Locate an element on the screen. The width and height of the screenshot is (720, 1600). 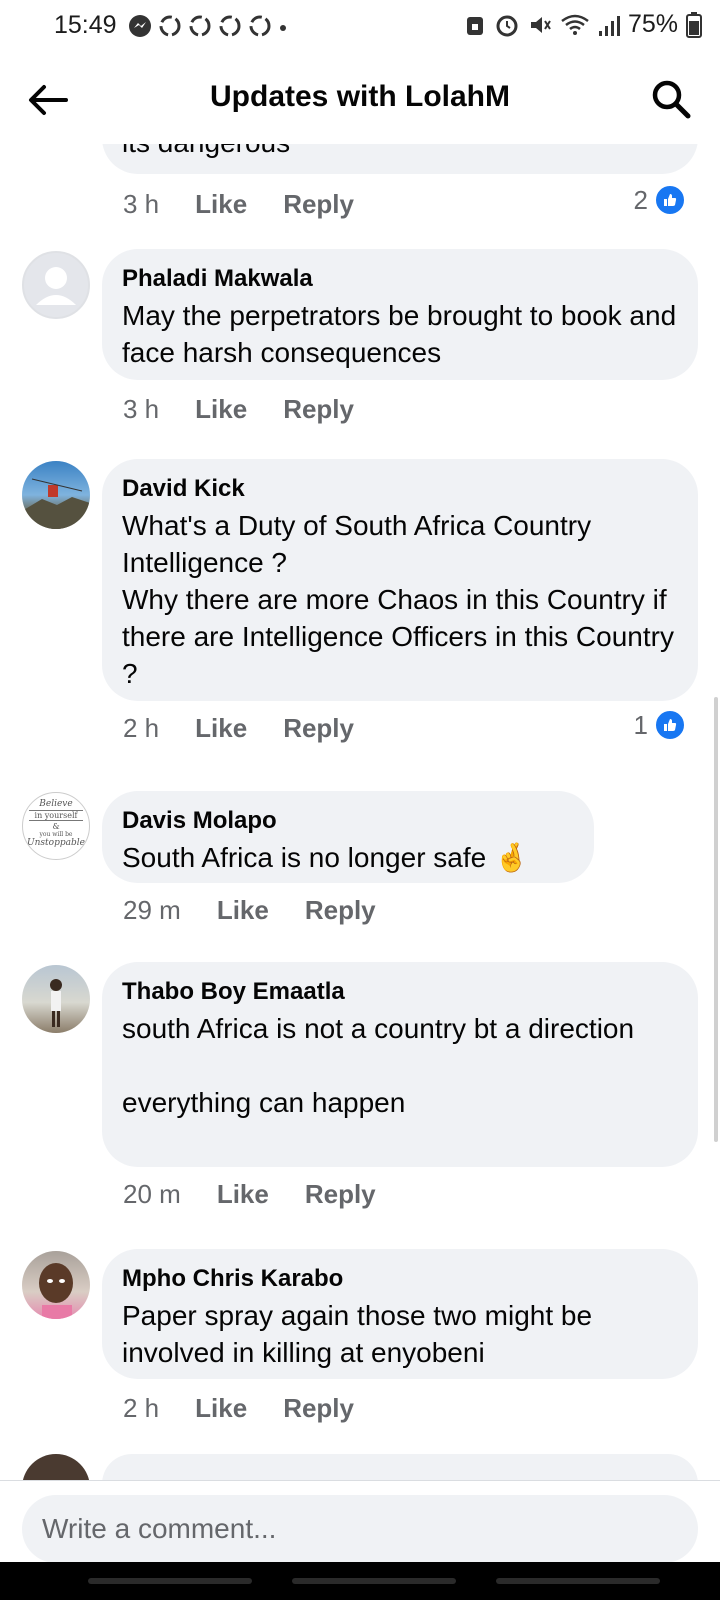
avatar-text: Unstoppable is located at coordinates (56, 843).